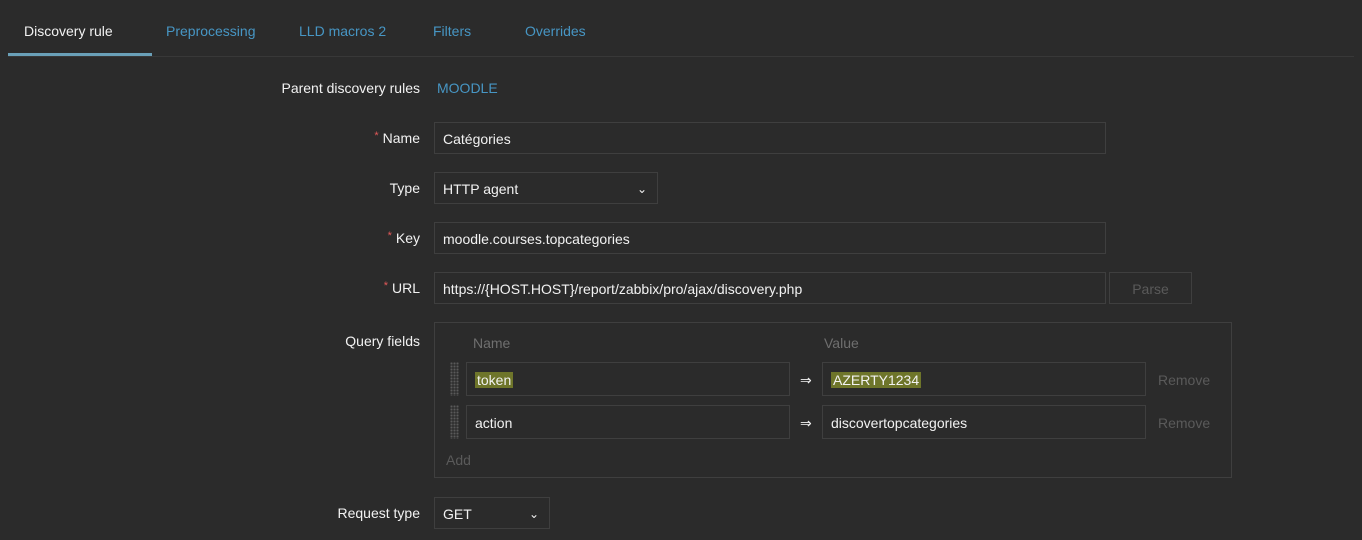 This screenshot has height=540, width=1362. Describe the element at coordinates (211, 31) in the screenshot. I see `tab-preprocessing: Preprocessing` at that location.